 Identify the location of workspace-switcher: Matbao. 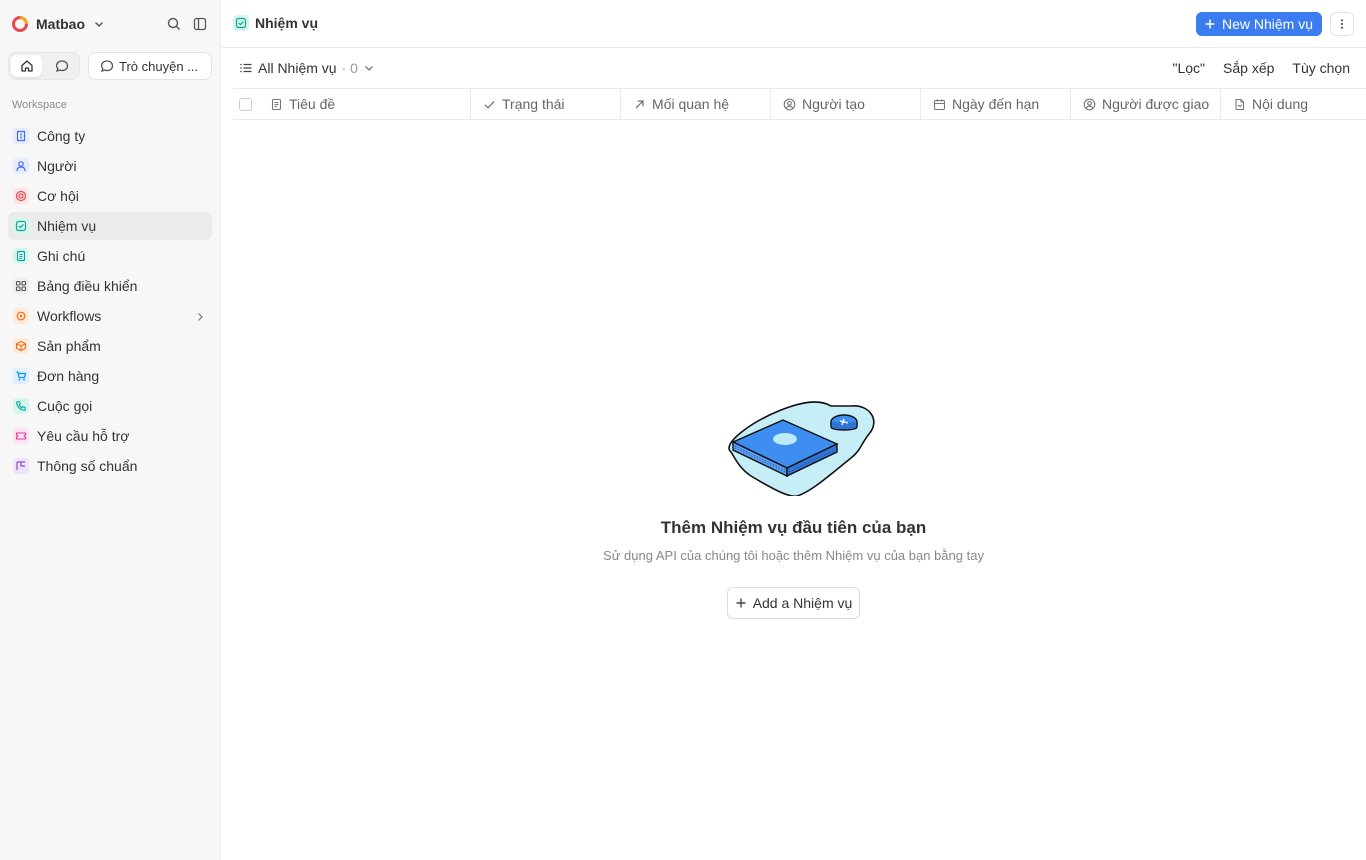
(56, 24).